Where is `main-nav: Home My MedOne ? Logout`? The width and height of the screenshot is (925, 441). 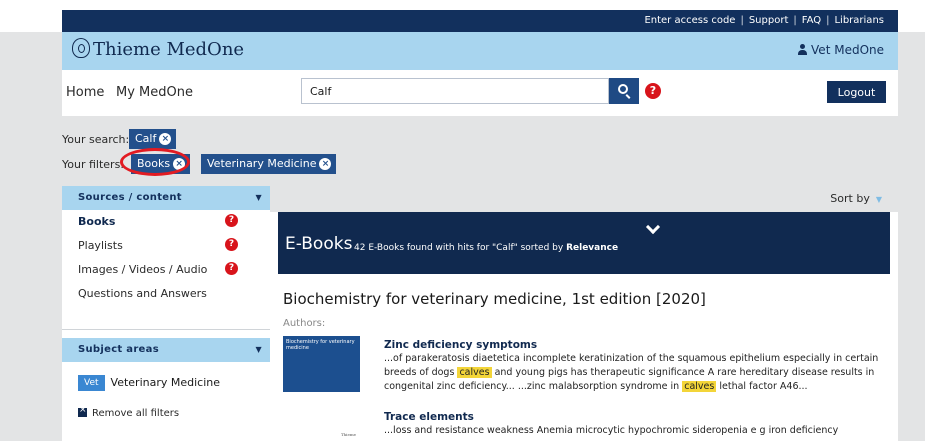
main-nav: Home My MedOne ? Logout is located at coordinates (480, 93).